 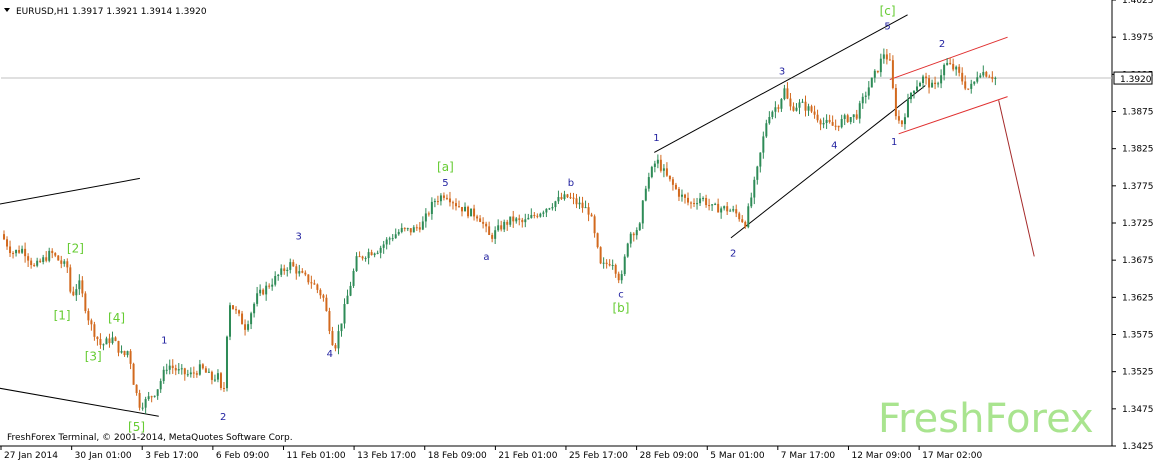 I want to click on time-tick-label: 7 Mar 17:00, so click(x=808, y=456).